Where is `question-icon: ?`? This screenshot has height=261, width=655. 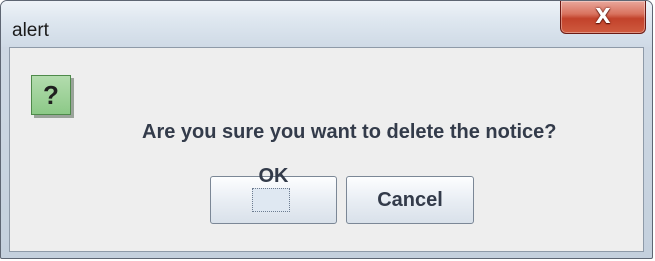
question-icon: ? is located at coordinates (51, 95).